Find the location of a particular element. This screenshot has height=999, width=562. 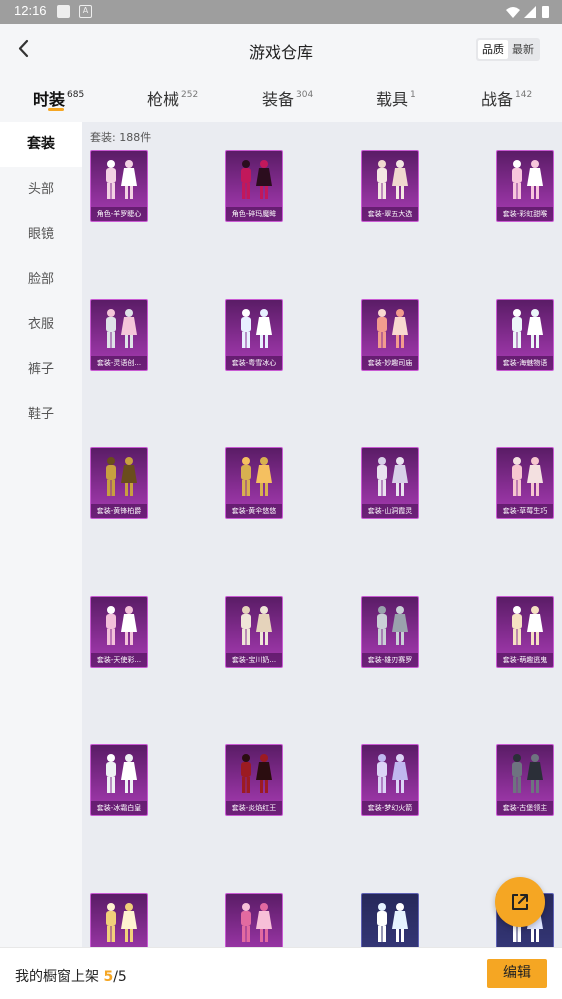

share-button is located at coordinates (520, 902).